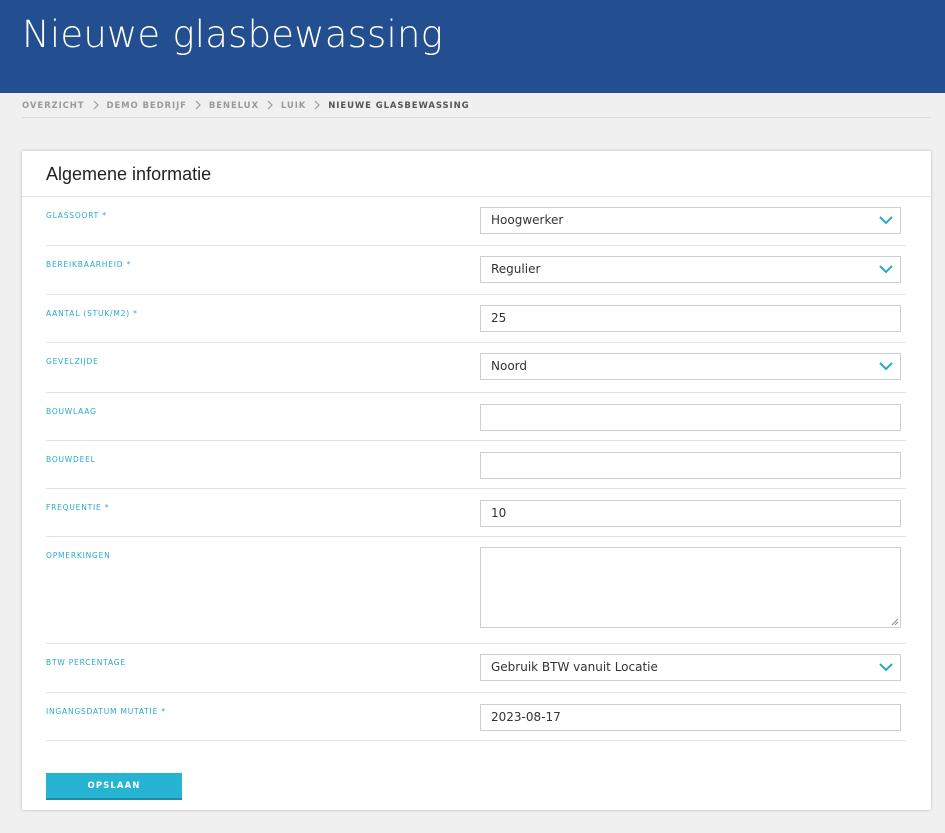 This screenshot has width=945, height=833. I want to click on gevelzijde-select: Noord, so click(690, 366).